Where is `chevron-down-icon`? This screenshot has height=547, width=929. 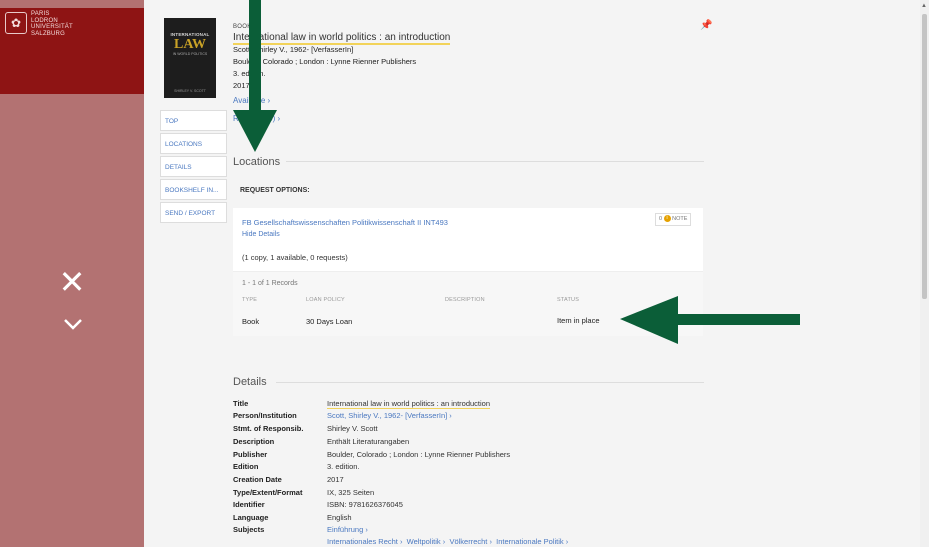 chevron-down-icon is located at coordinates (73, 324).